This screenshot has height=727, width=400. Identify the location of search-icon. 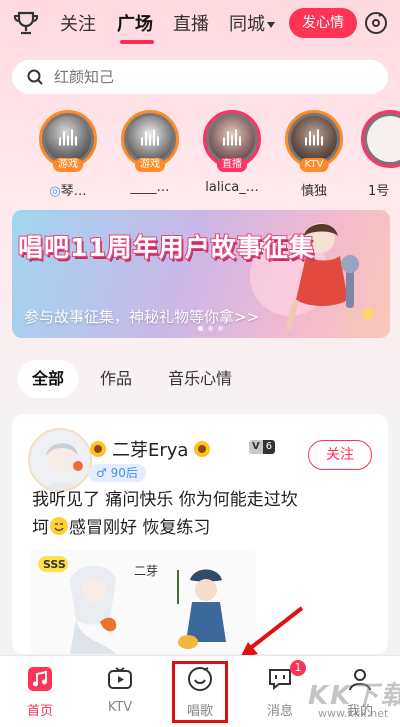
(35, 77).